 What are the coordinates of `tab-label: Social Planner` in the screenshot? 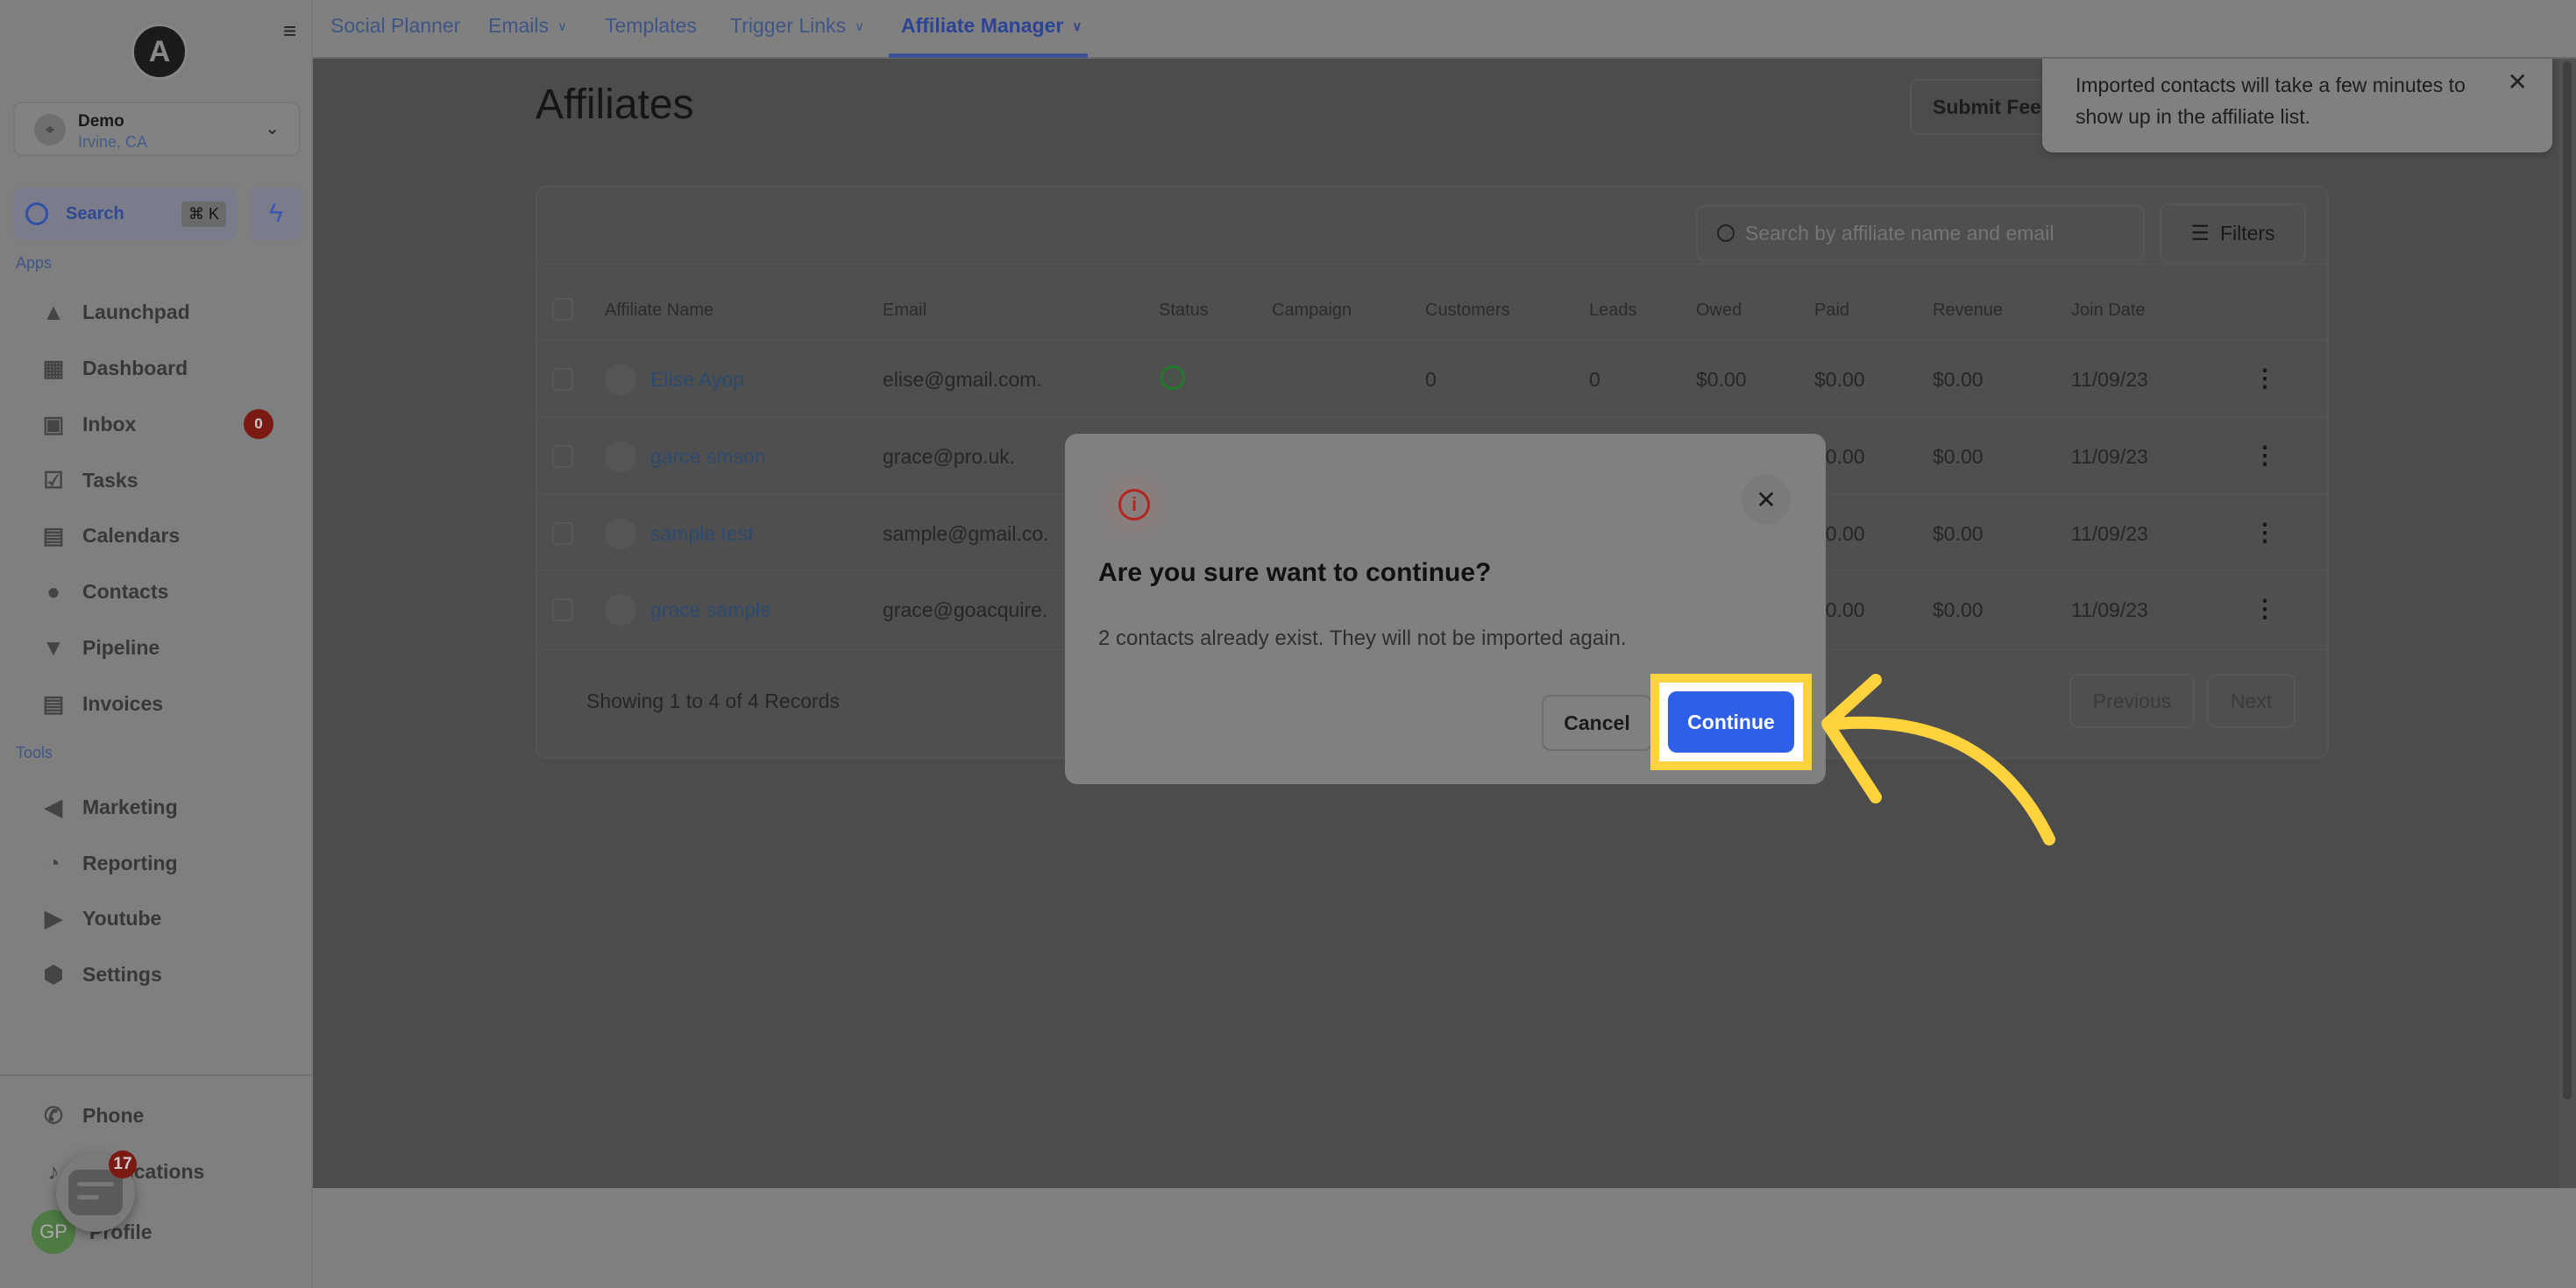 It's located at (395, 25).